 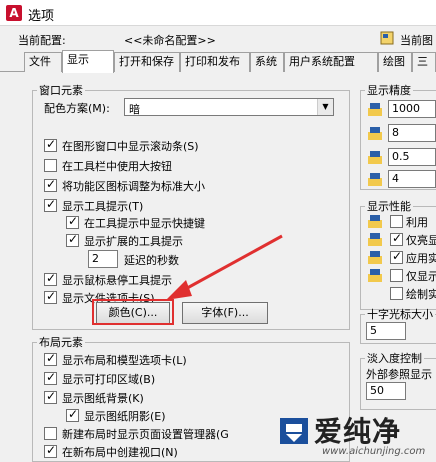 What do you see at coordinates (374, 451) in the screenshot?
I see `watermark-url: www.aichunjing.com` at bounding box center [374, 451].